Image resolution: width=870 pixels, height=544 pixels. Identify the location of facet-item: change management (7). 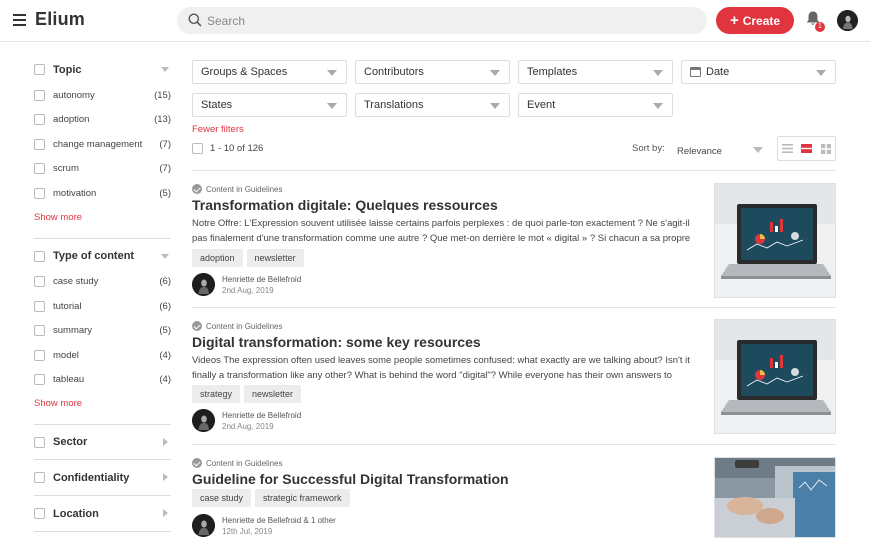
(102, 144).